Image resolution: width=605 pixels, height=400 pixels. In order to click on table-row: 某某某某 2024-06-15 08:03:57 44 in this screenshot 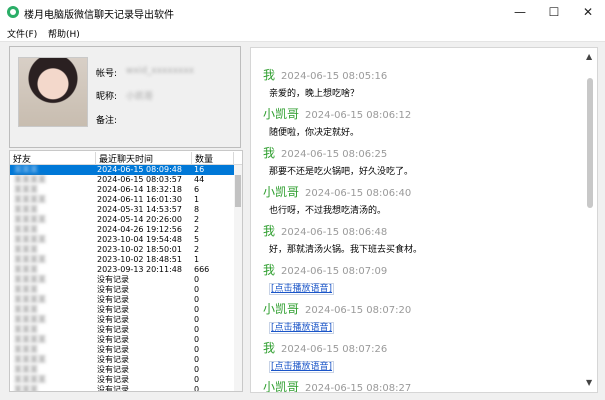, I will do `click(122, 180)`.